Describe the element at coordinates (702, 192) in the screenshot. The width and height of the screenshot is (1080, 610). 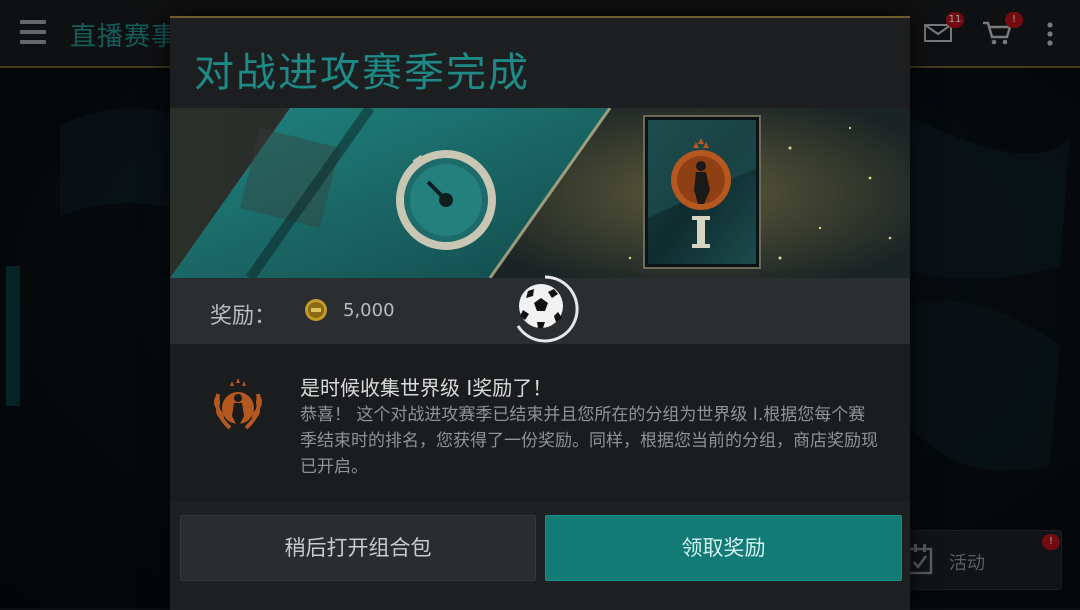
I see `bronze-rank-card` at that location.